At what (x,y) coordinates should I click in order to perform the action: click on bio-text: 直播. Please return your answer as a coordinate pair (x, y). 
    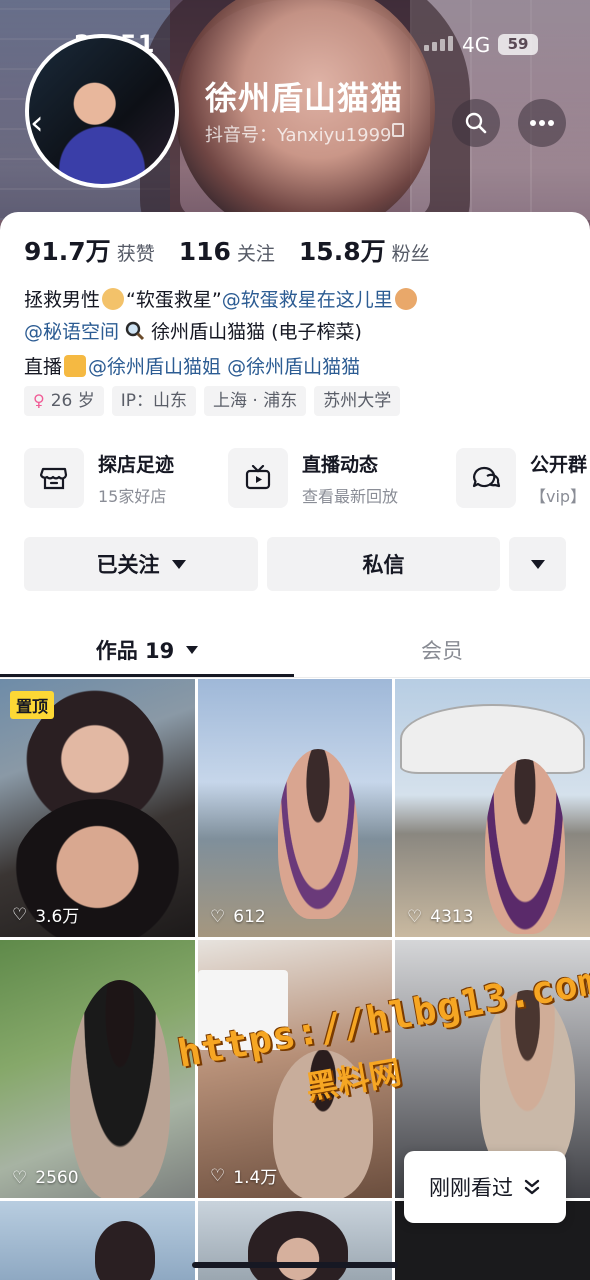
    Looking at the image, I should click on (43, 367).